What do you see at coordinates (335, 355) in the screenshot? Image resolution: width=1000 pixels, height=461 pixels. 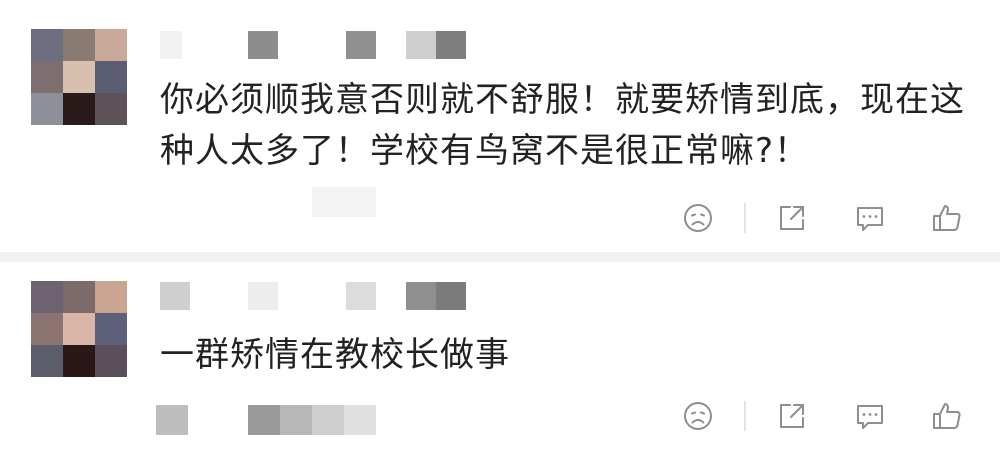 I see `comment-text: 一群矫情在教校长做事` at bounding box center [335, 355].